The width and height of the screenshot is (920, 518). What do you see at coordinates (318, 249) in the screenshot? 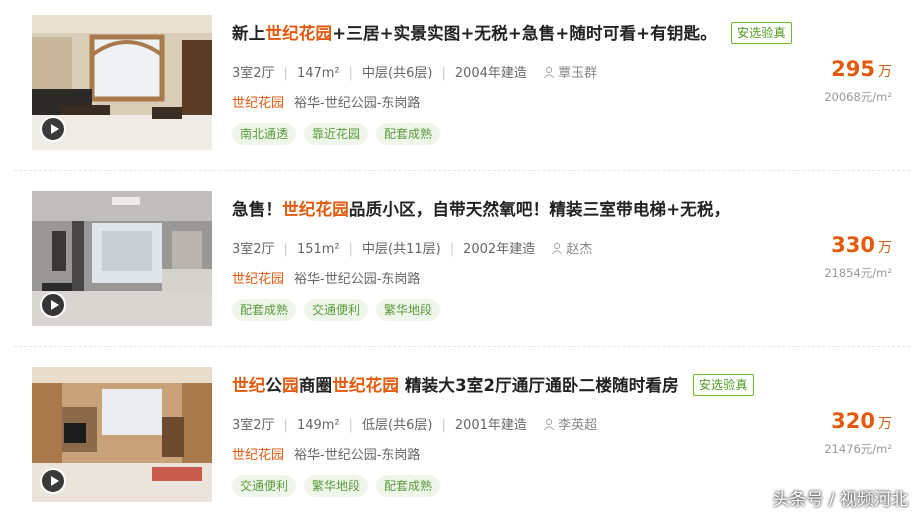
I see `area: 151m²` at bounding box center [318, 249].